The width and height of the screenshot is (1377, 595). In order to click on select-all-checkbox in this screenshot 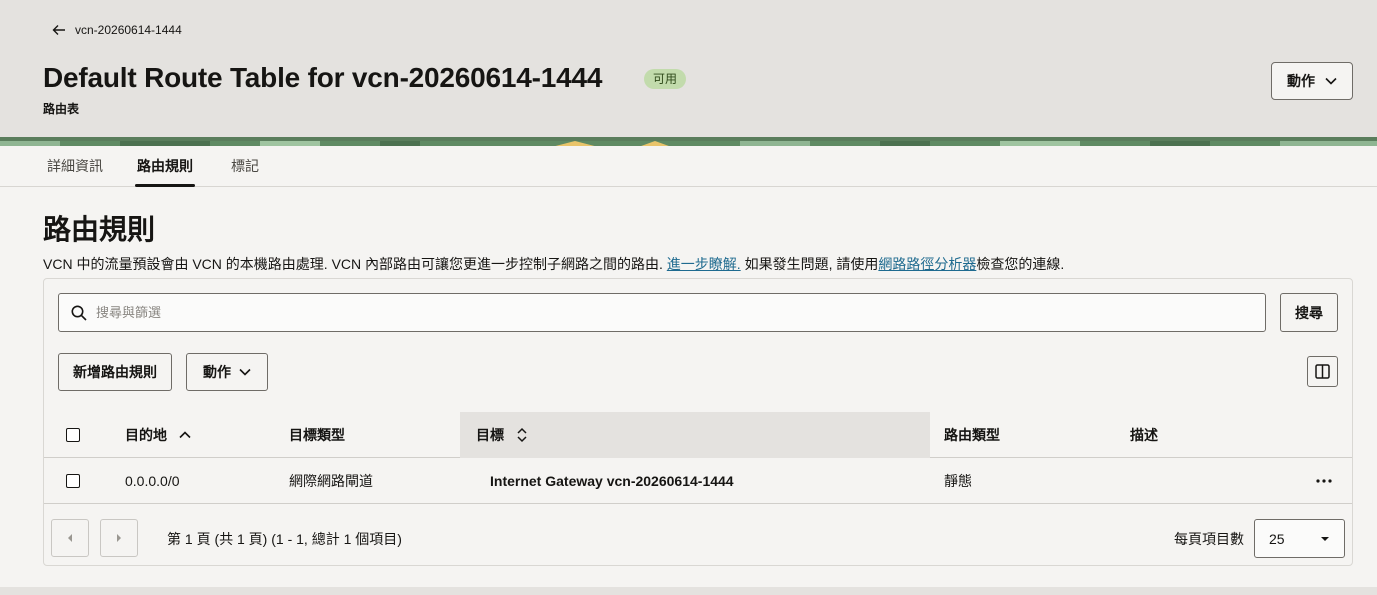, I will do `click(73, 435)`.